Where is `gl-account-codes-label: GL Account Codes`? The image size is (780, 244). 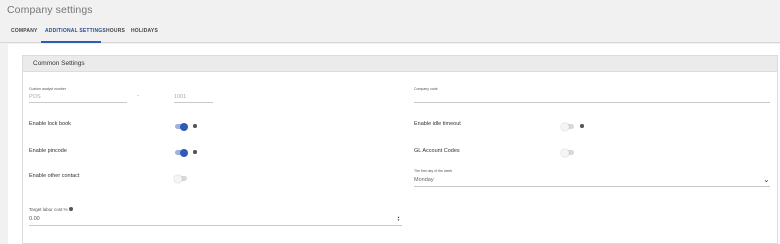 gl-account-codes-label: GL Account Codes is located at coordinates (437, 151).